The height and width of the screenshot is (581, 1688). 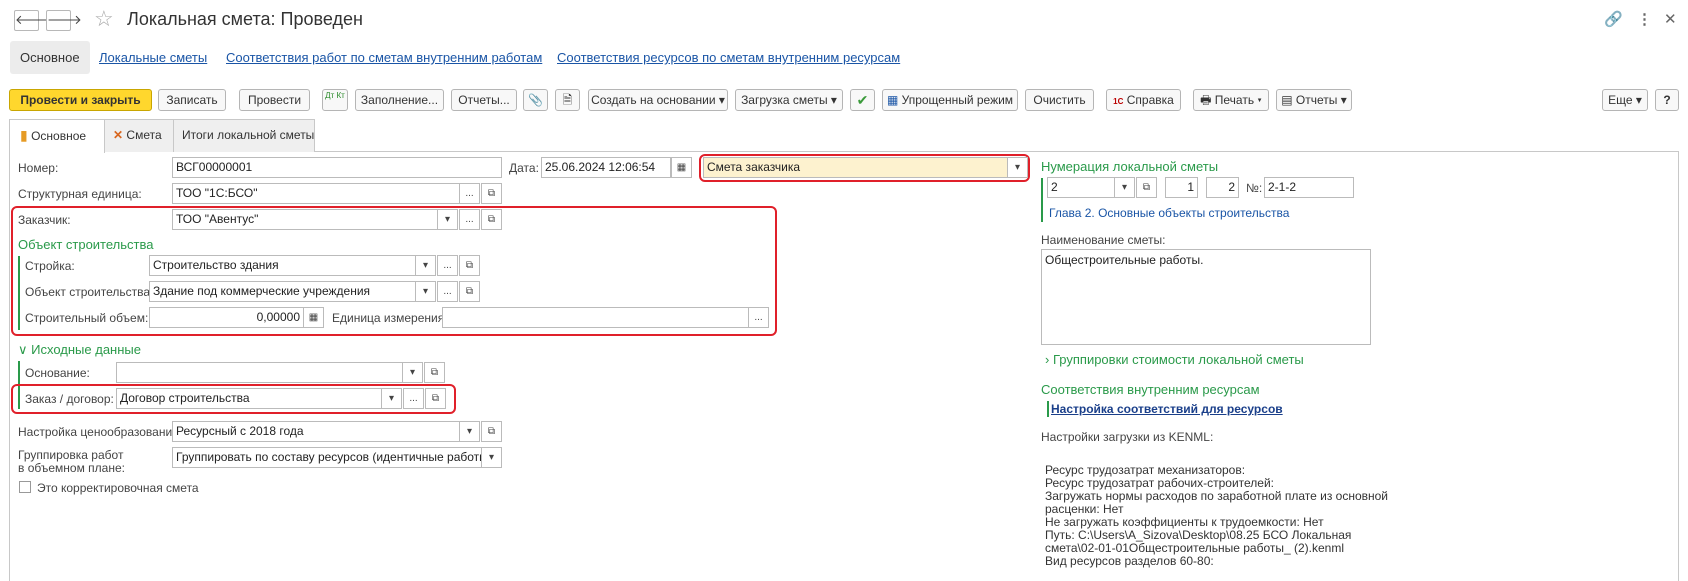 What do you see at coordinates (789, 100) in the screenshot?
I see `load-estimate-button: Загрузка сметы ▾` at bounding box center [789, 100].